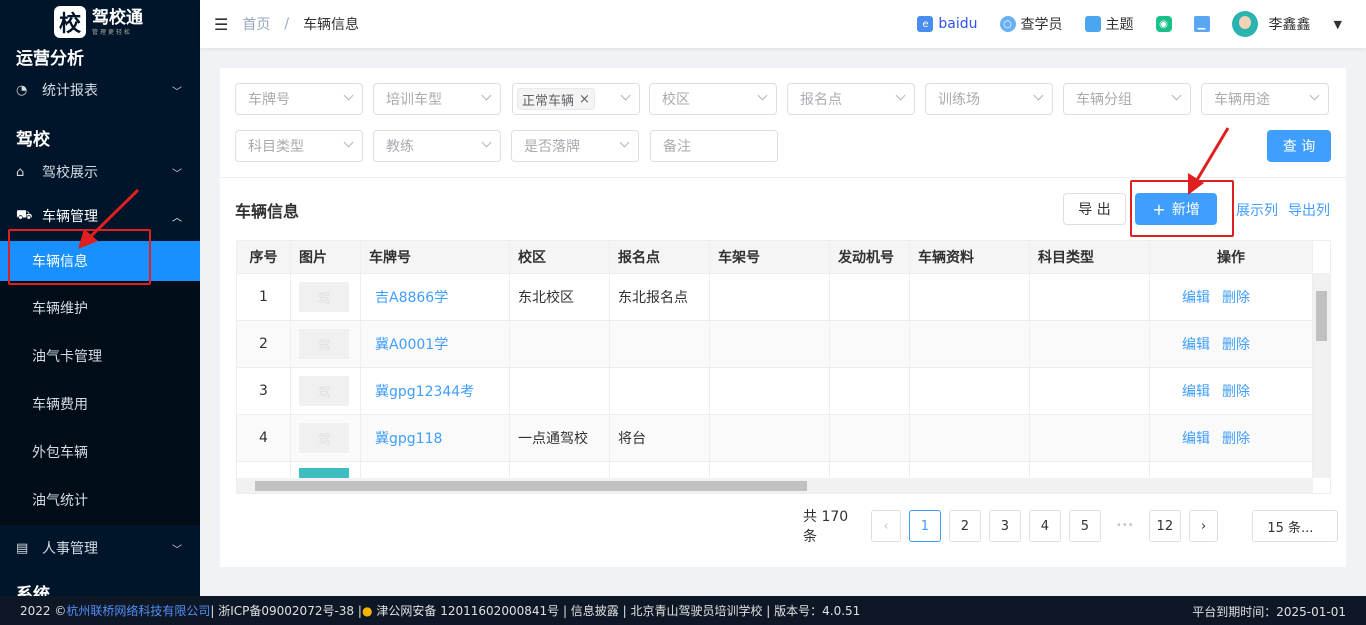  Describe the element at coordinates (947, 24) in the screenshot. I see `baidu-link: e baidu` at that location.